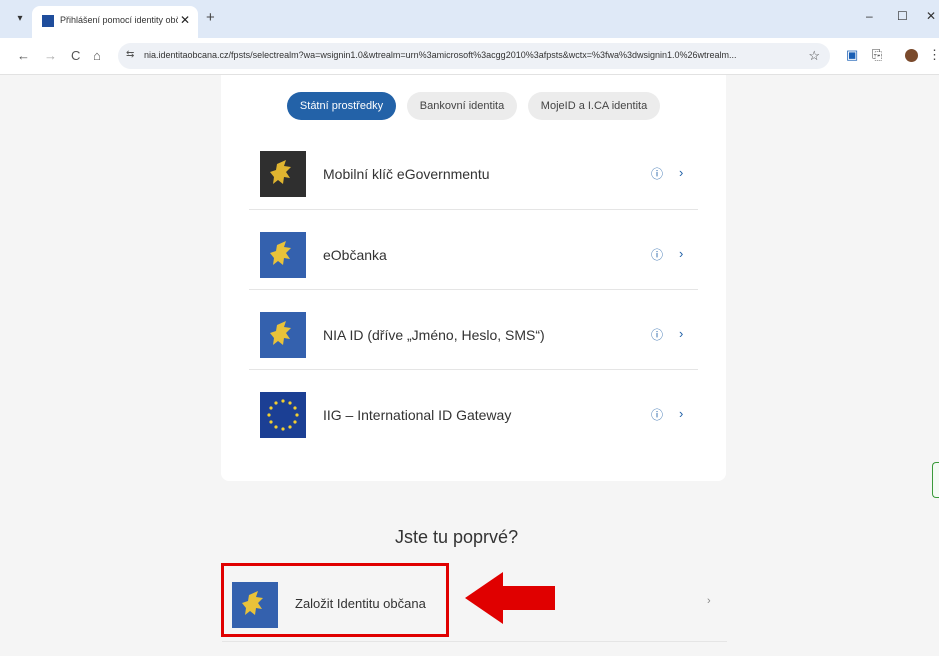 Image resolution: width=939 pixels, height=656 pixels. Describe the element at coordinates (474, 641) in the screenshot. I see `divider` at that location.